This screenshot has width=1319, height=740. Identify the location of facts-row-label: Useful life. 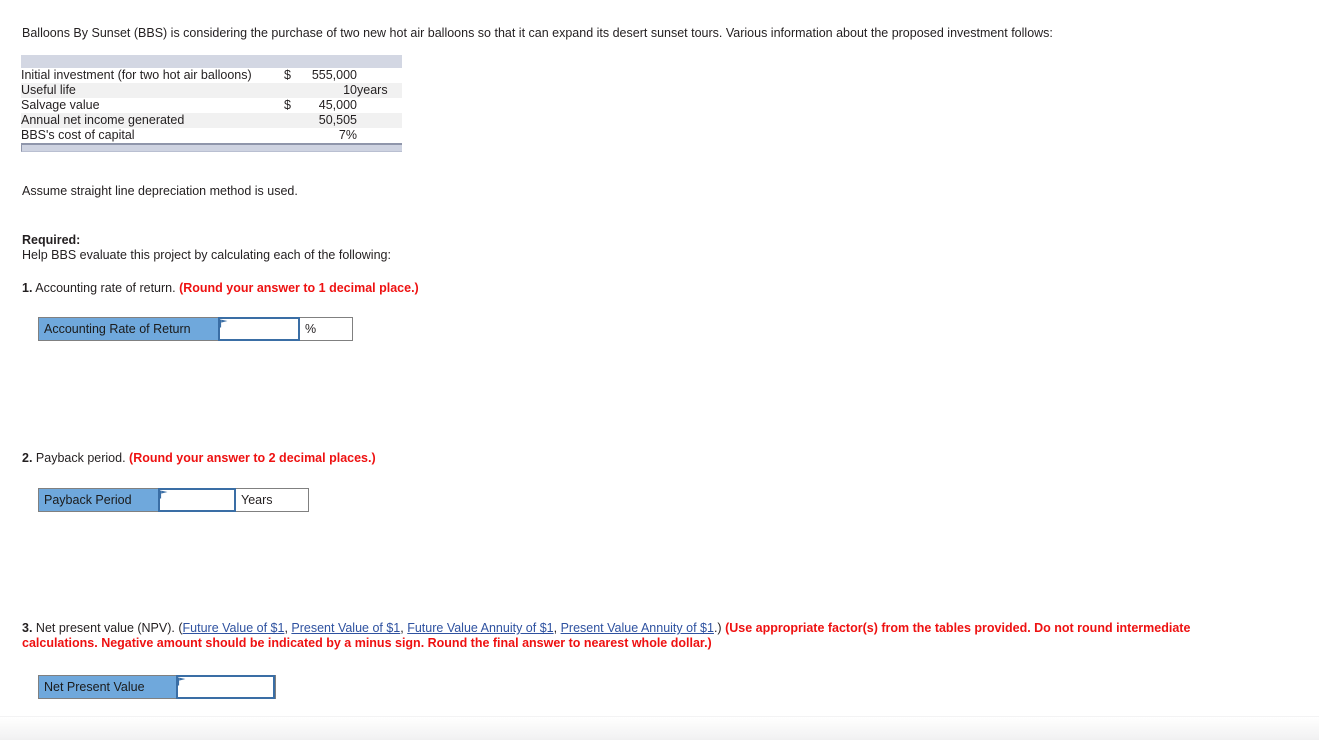
(152, 90).